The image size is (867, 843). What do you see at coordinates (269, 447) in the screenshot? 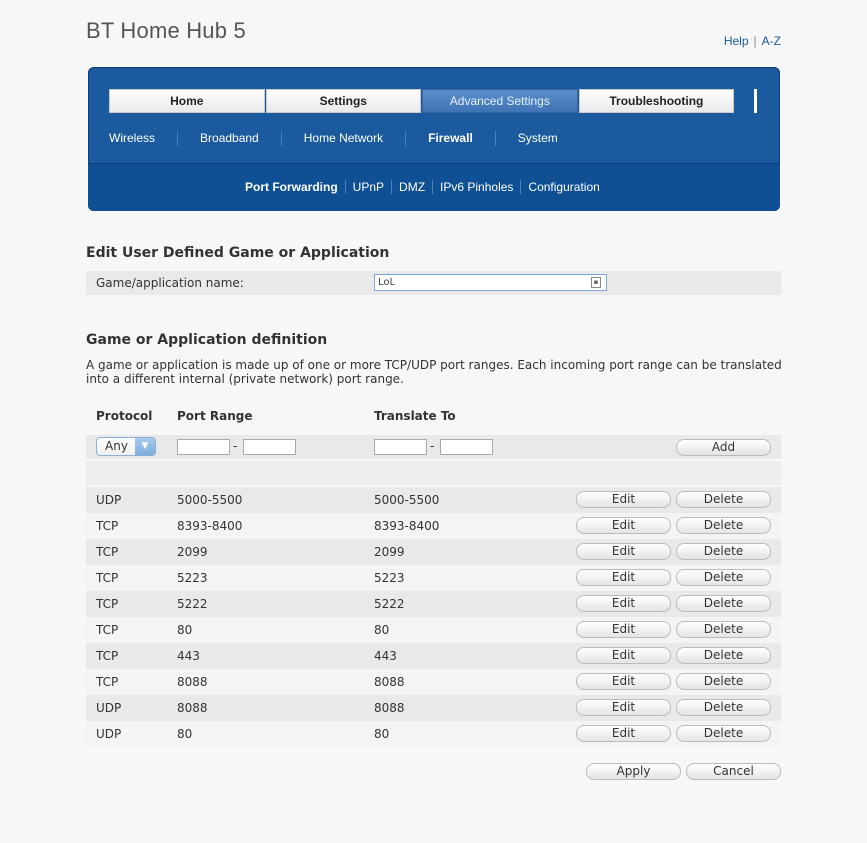
I see `port-range-end-input` at bounding box center [269, 447].